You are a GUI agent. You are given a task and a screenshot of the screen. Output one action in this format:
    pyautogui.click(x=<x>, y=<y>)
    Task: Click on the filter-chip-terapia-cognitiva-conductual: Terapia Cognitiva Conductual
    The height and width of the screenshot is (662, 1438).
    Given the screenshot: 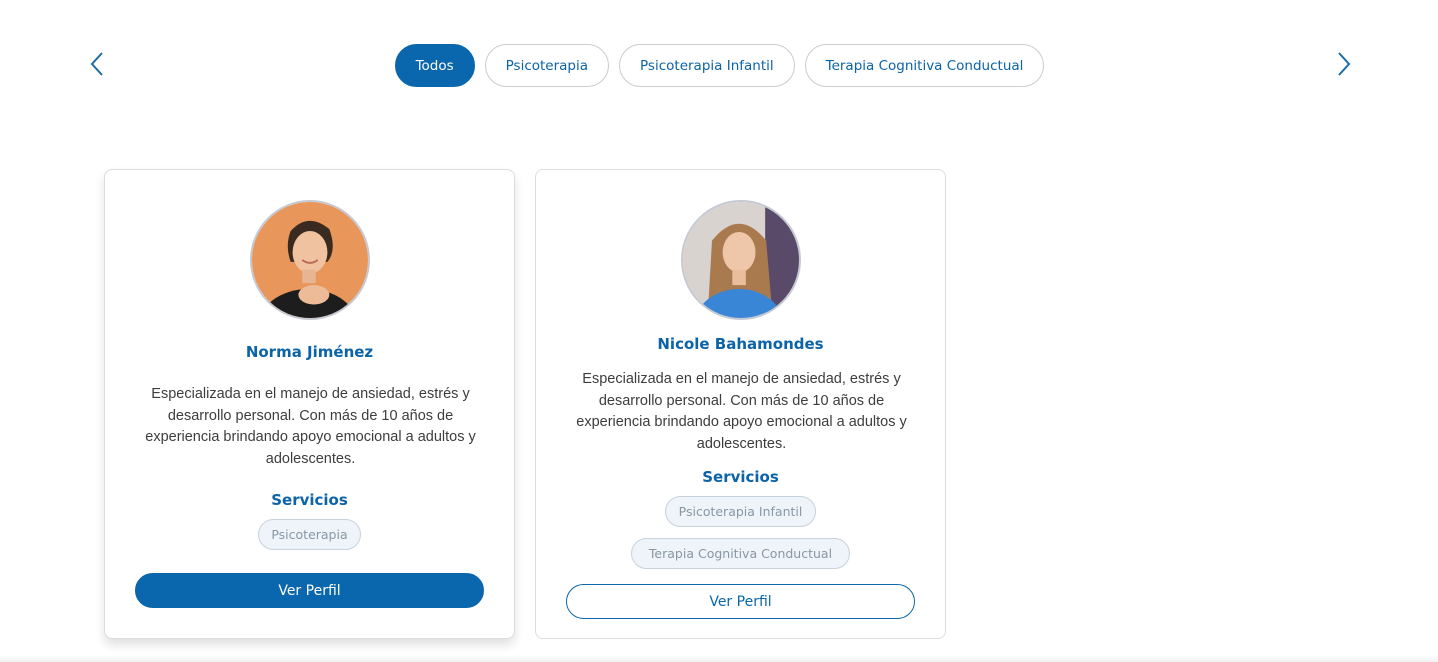 What is the action you would take?
    pyautogui.click(x=924, y=65)
    